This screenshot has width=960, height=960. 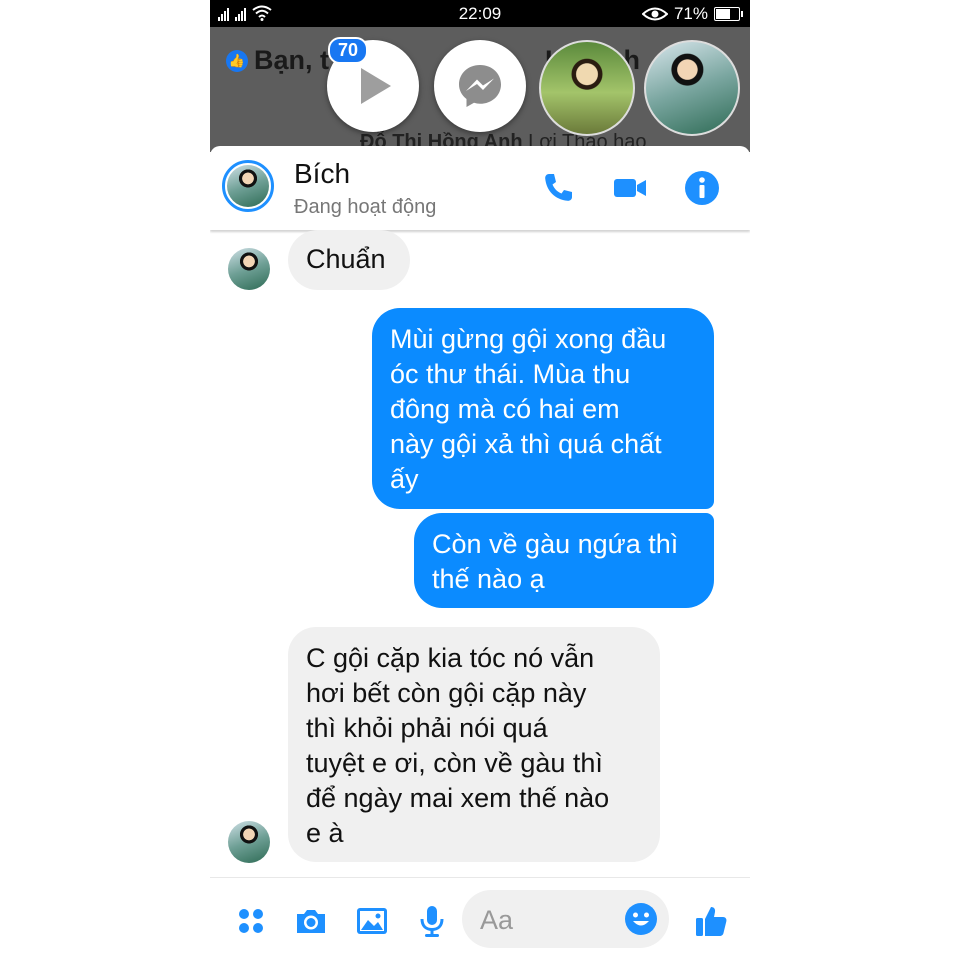 What do you see at coordinates (565, 919) in the screenshot?
I see `message-input: Aa` at bounding box center [565, 919].